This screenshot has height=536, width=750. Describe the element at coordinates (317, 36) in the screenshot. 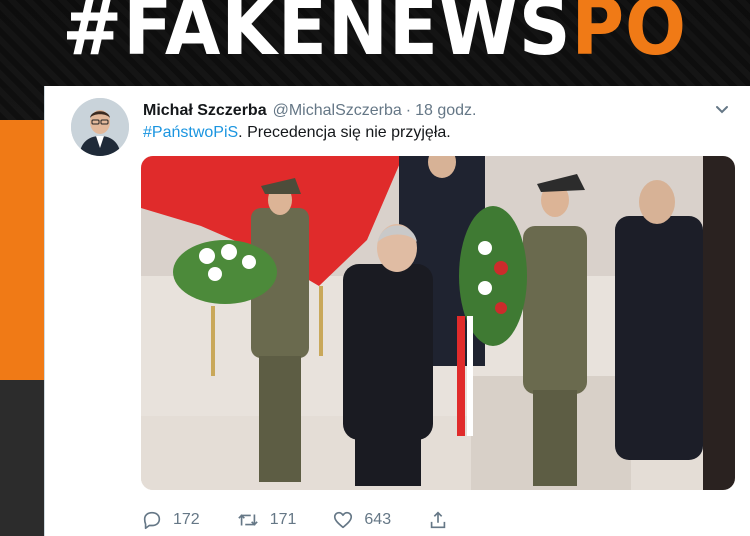

I see `banner-title-main: #FAKENEWS` at that location.